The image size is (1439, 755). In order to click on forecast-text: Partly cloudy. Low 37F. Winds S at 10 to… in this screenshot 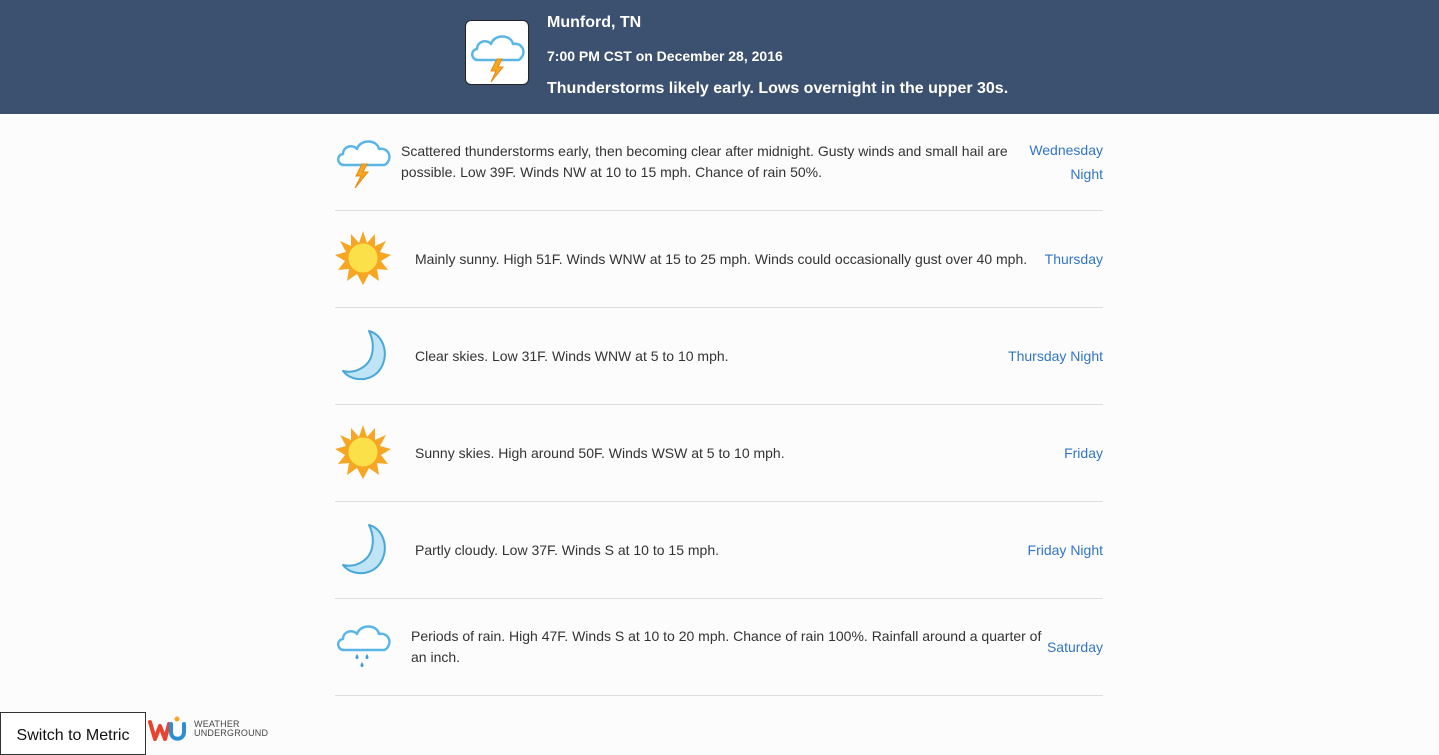, I will do `click(567, 549)`.